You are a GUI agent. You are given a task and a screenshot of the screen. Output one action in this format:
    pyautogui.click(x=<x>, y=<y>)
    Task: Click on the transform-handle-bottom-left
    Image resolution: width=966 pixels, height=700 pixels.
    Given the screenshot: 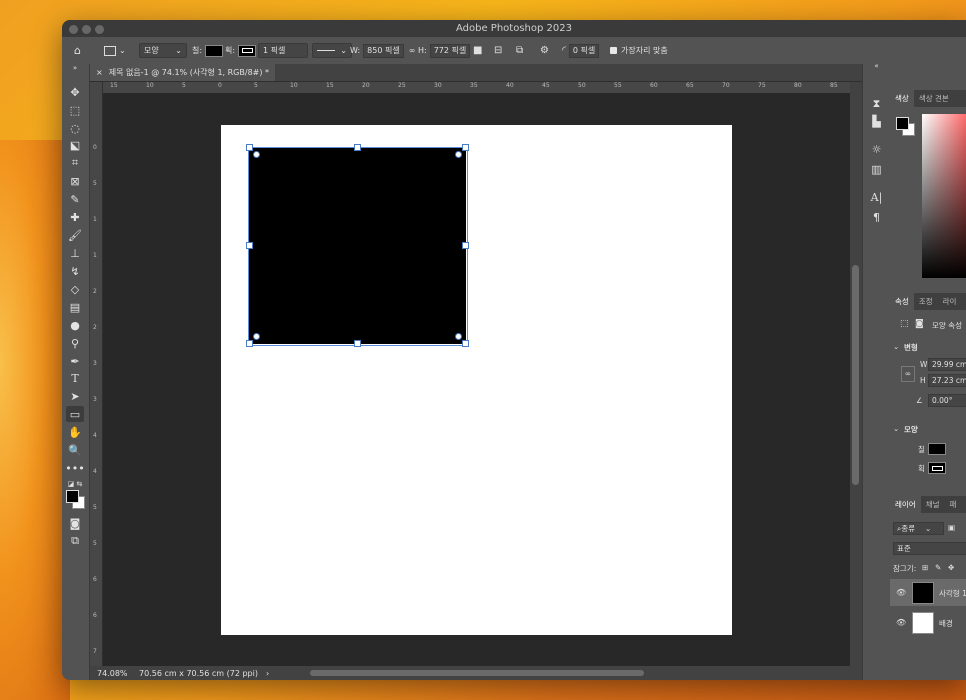 What is the action you would take?
    pyautogui.click(x=249, y=343)
    